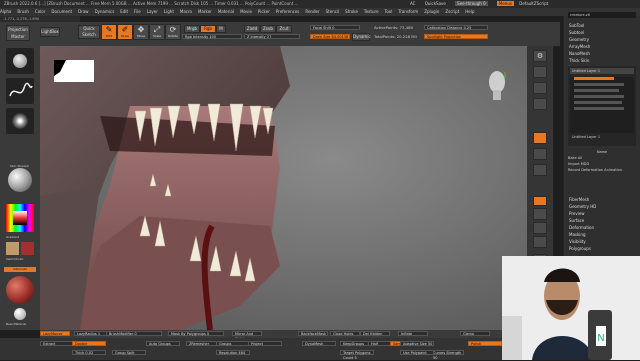 The image size is (640, 361). What do you see at coordinates (452, 11) in the screenshot?
I see `menu-item-zscript: Zscript` at bounding box center [452, 11].